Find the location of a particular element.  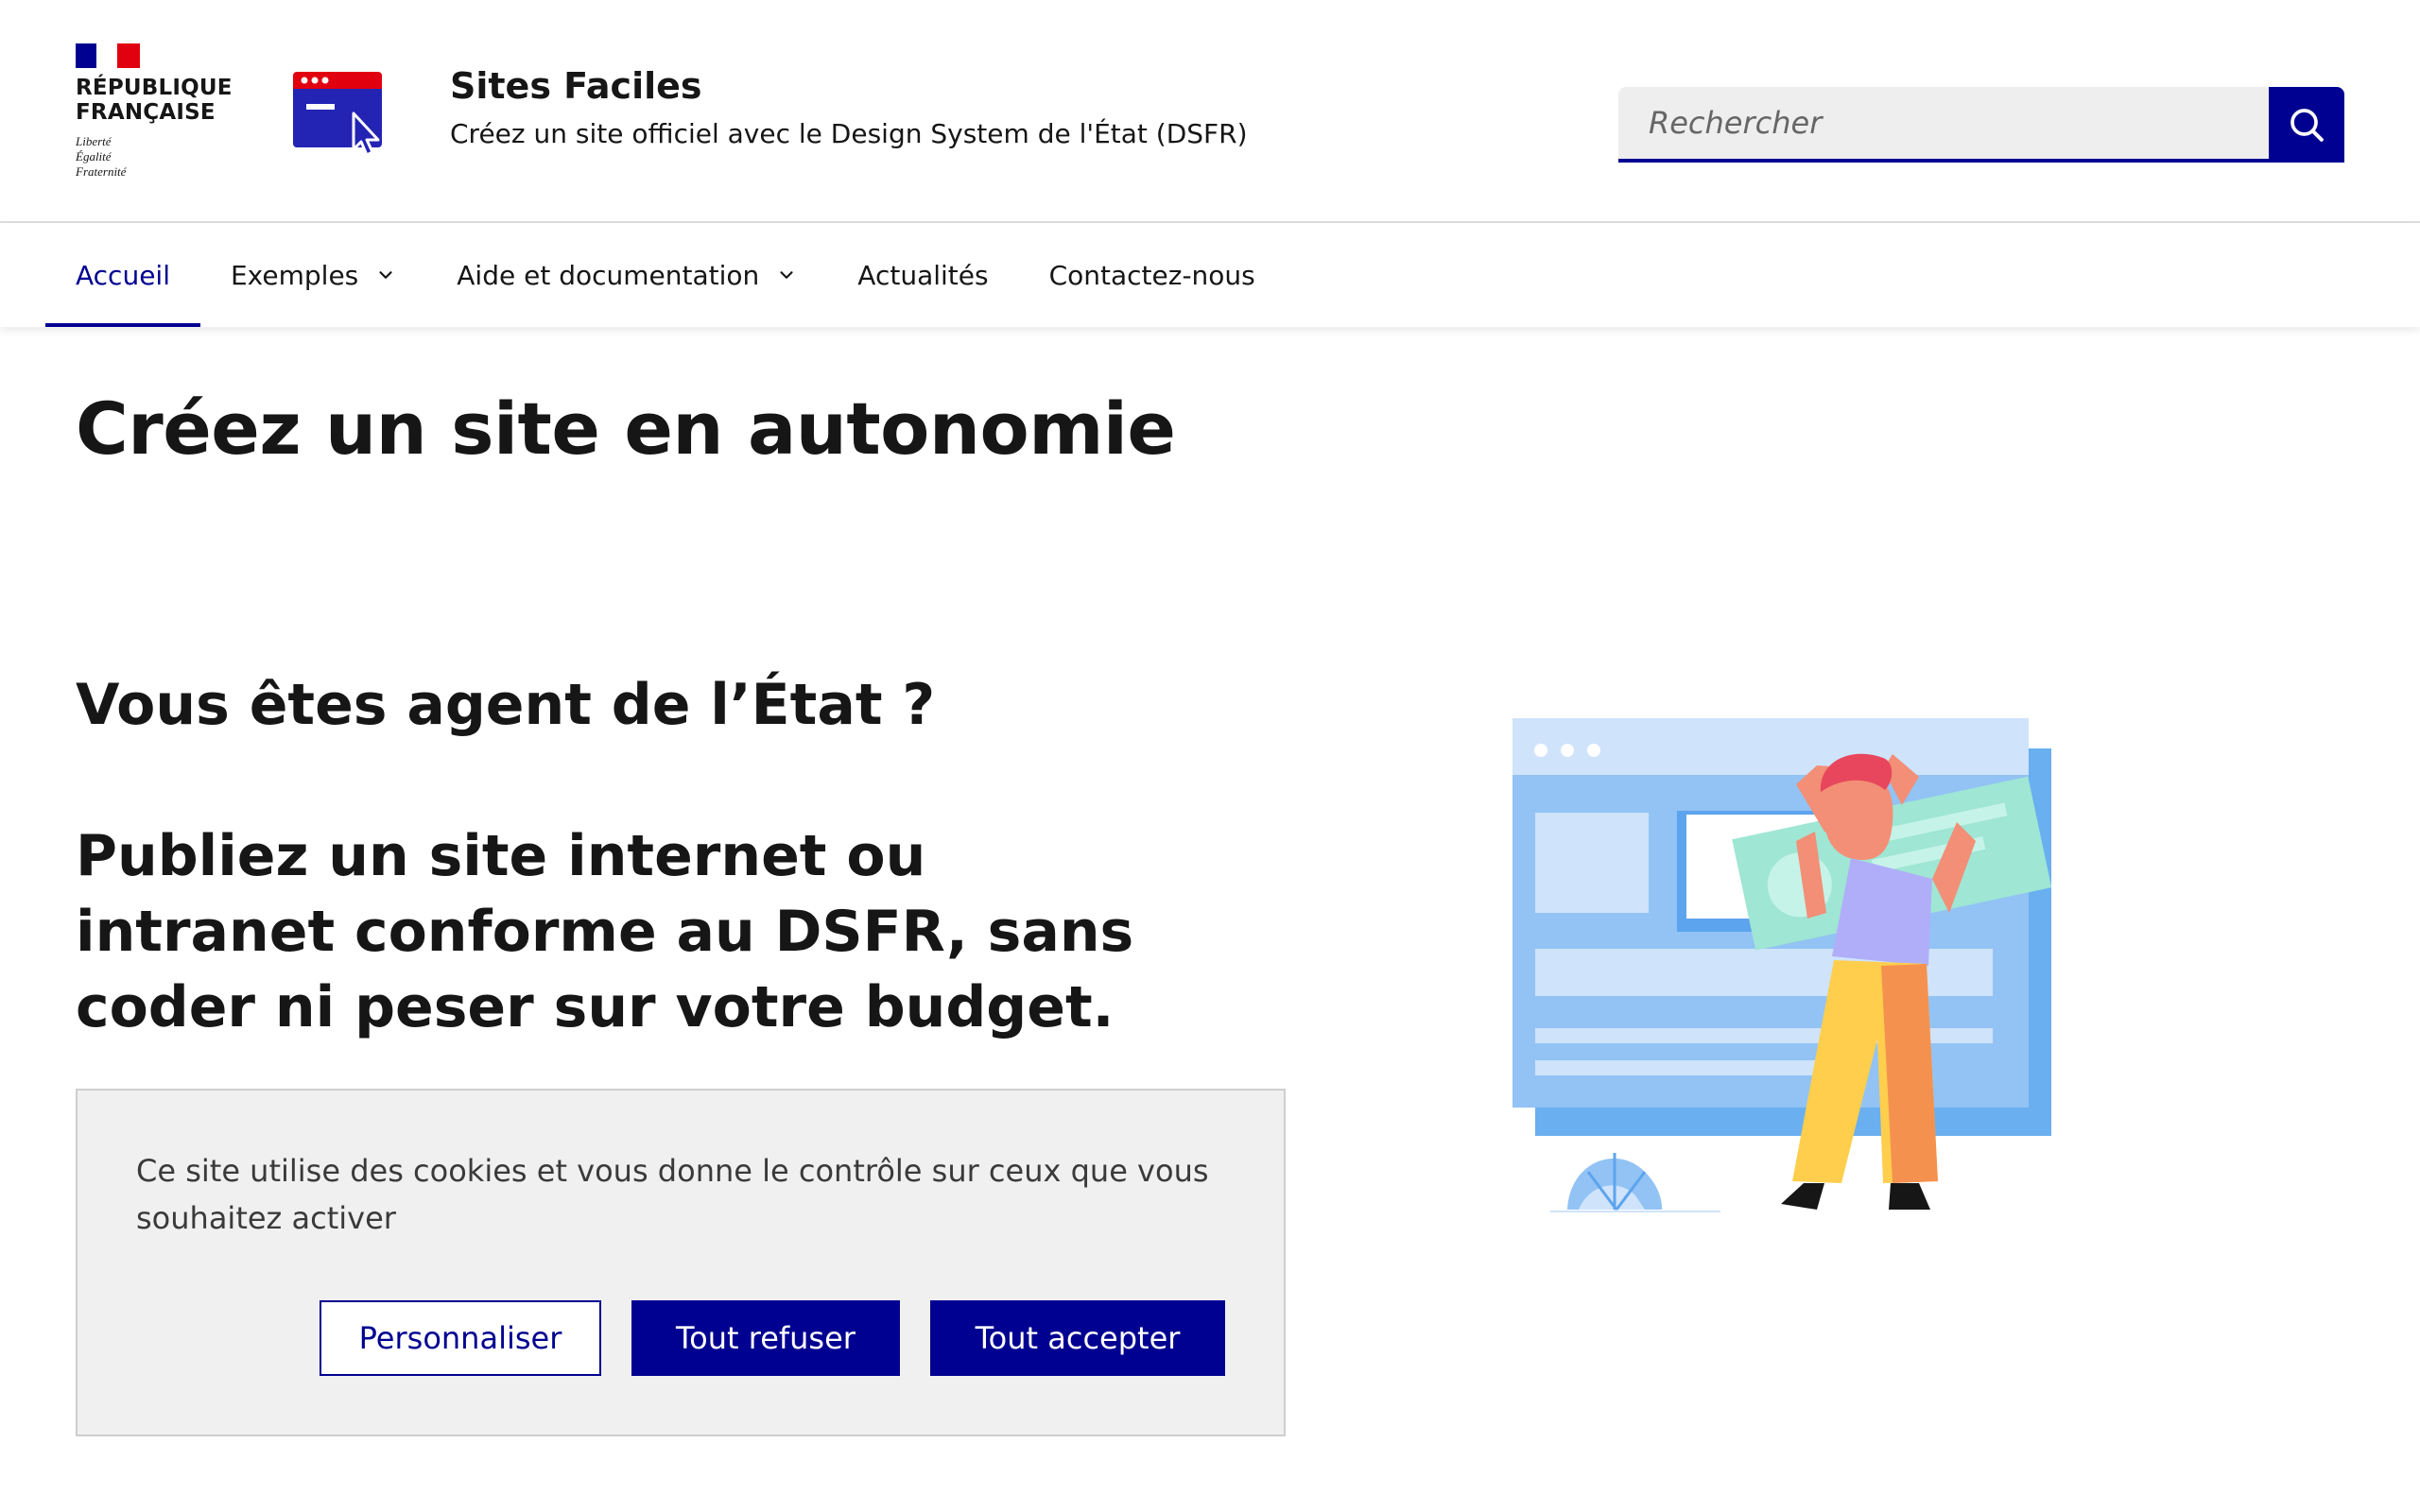

sites-faciles-logo-icon is located at coordinates (337, 113).